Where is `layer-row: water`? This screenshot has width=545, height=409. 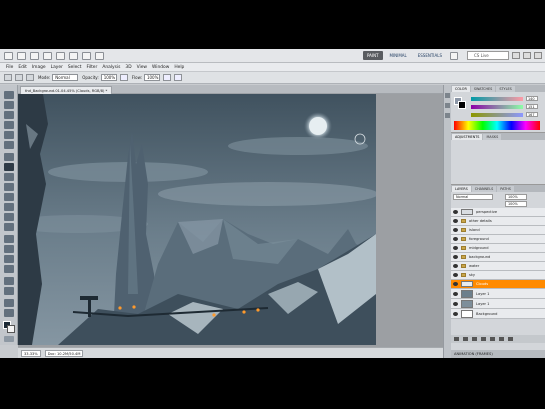
layer-row: water is located at coordinates (498, 266).